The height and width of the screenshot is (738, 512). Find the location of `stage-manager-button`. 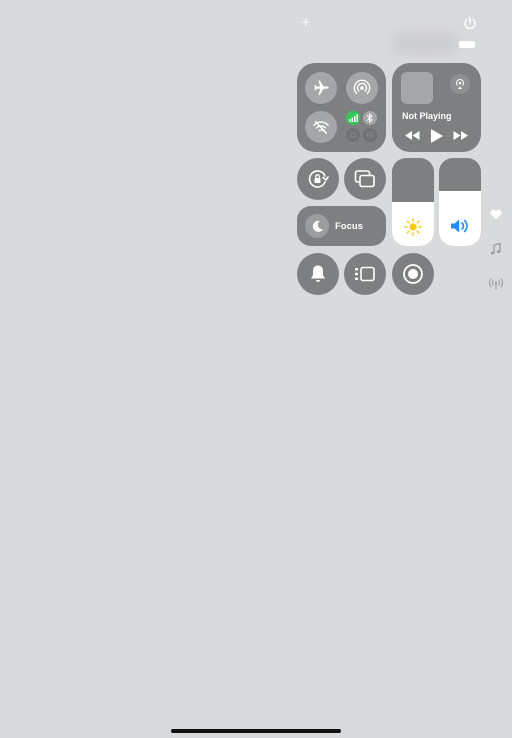

stage-manager-button is located at coordinates (365, 274).